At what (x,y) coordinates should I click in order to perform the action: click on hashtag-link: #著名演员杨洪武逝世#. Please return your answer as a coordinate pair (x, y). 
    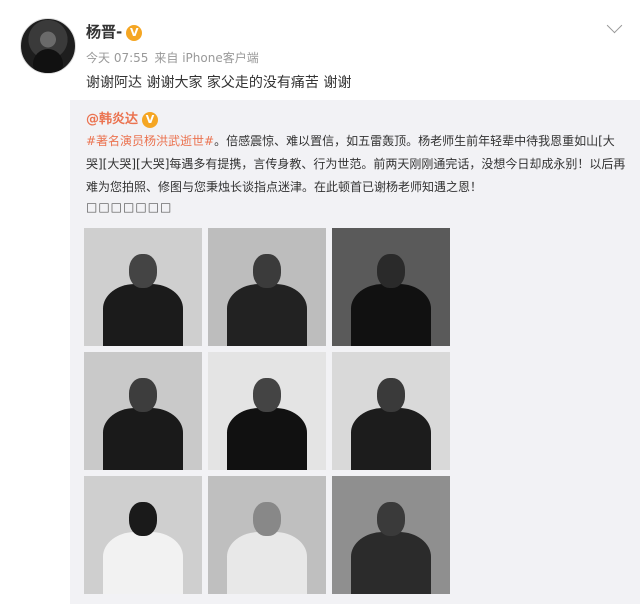
    Looking at the image, I should click on (150, 141).